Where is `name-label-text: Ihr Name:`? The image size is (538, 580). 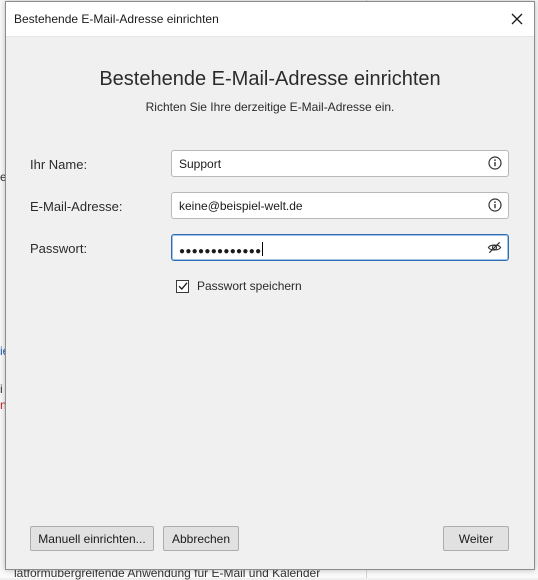 name-label-text: Ihr Name: is located at coordinates (59, 164).